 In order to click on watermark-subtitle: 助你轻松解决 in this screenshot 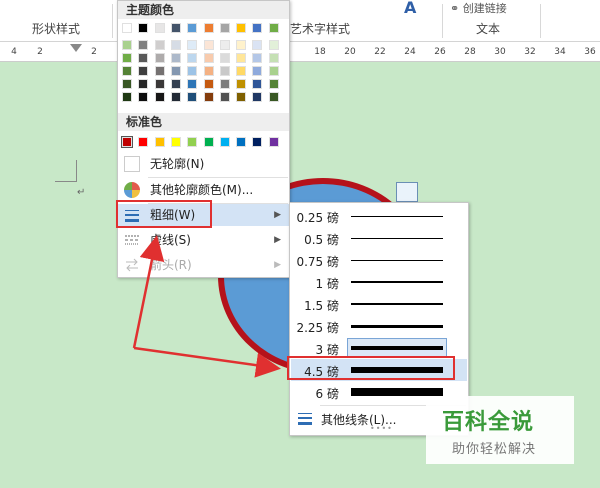, I will do `click(494, 449)`.